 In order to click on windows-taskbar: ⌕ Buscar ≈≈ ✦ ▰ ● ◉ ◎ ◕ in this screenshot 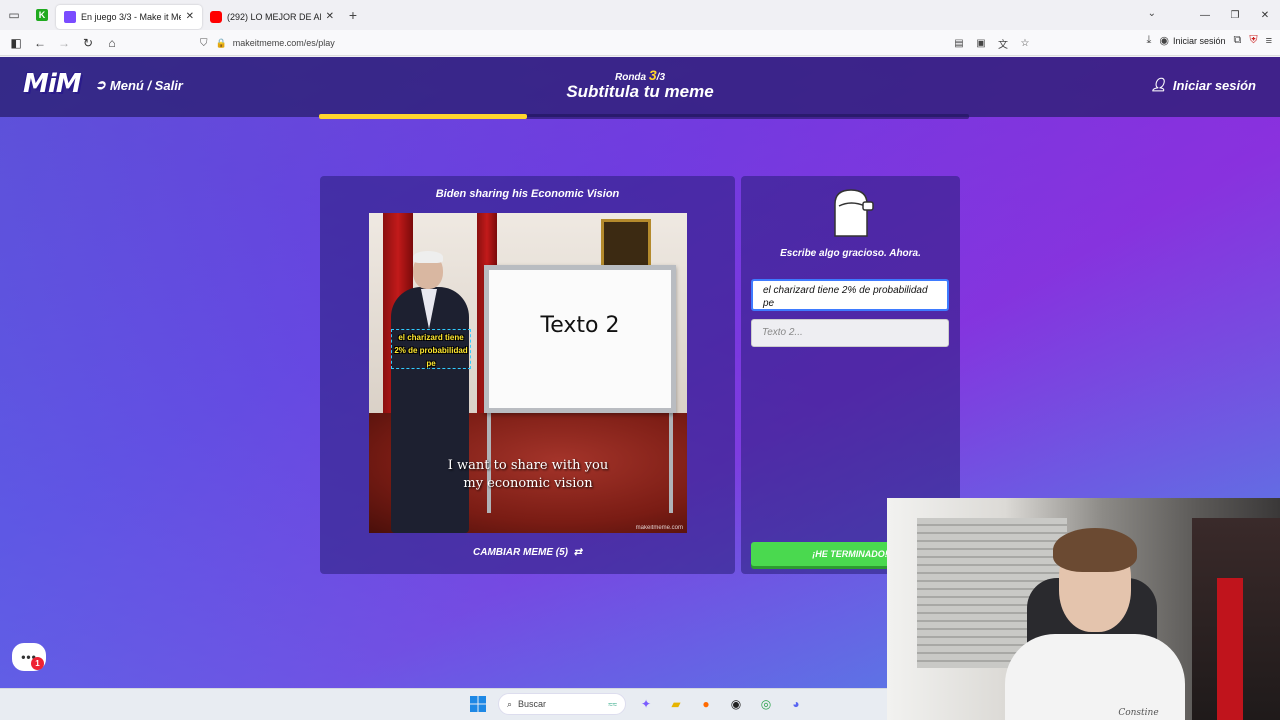, I will do `click(443, 704)`.